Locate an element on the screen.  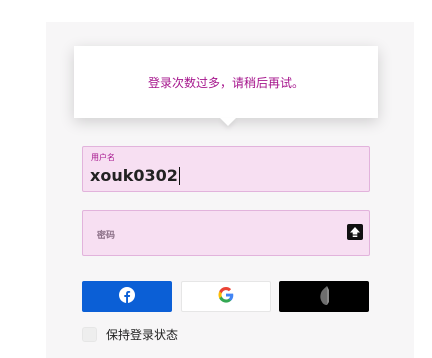
username-value: xouk0302 is located at coordinates (134, 175).